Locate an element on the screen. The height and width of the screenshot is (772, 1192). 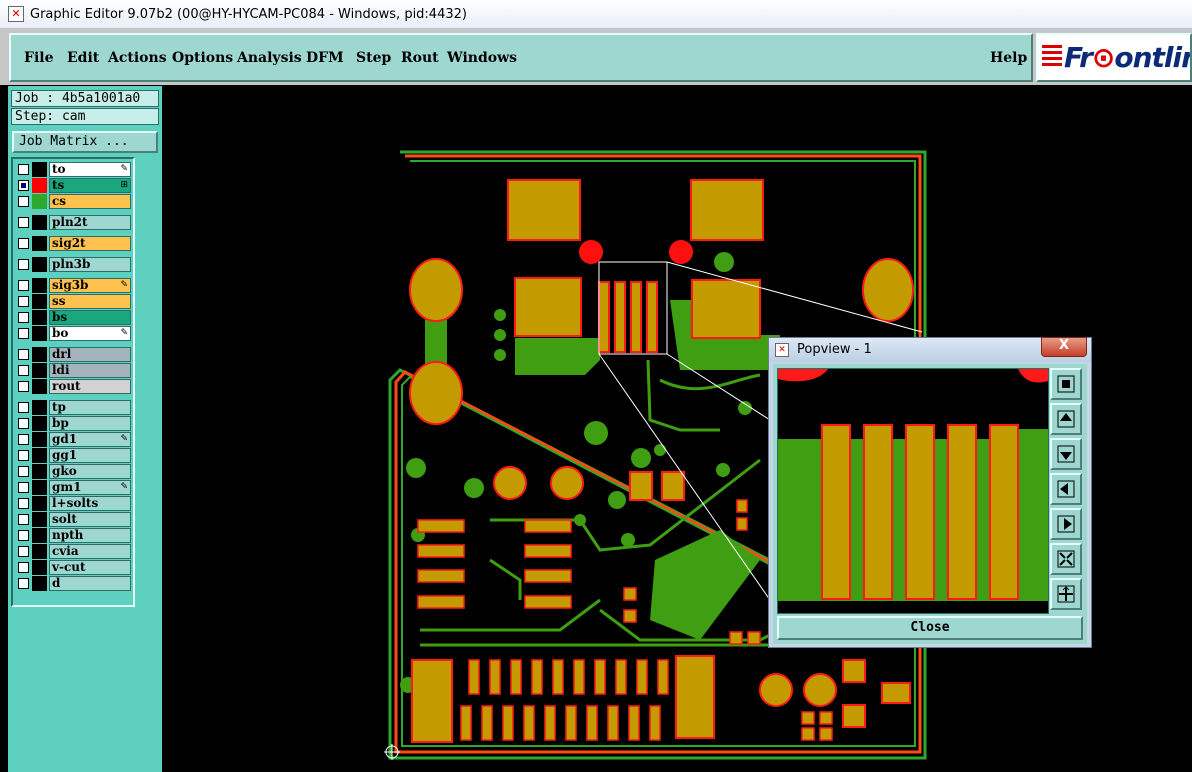
layer-row-pln3b: pln3b is located at coordinates (74, 264).